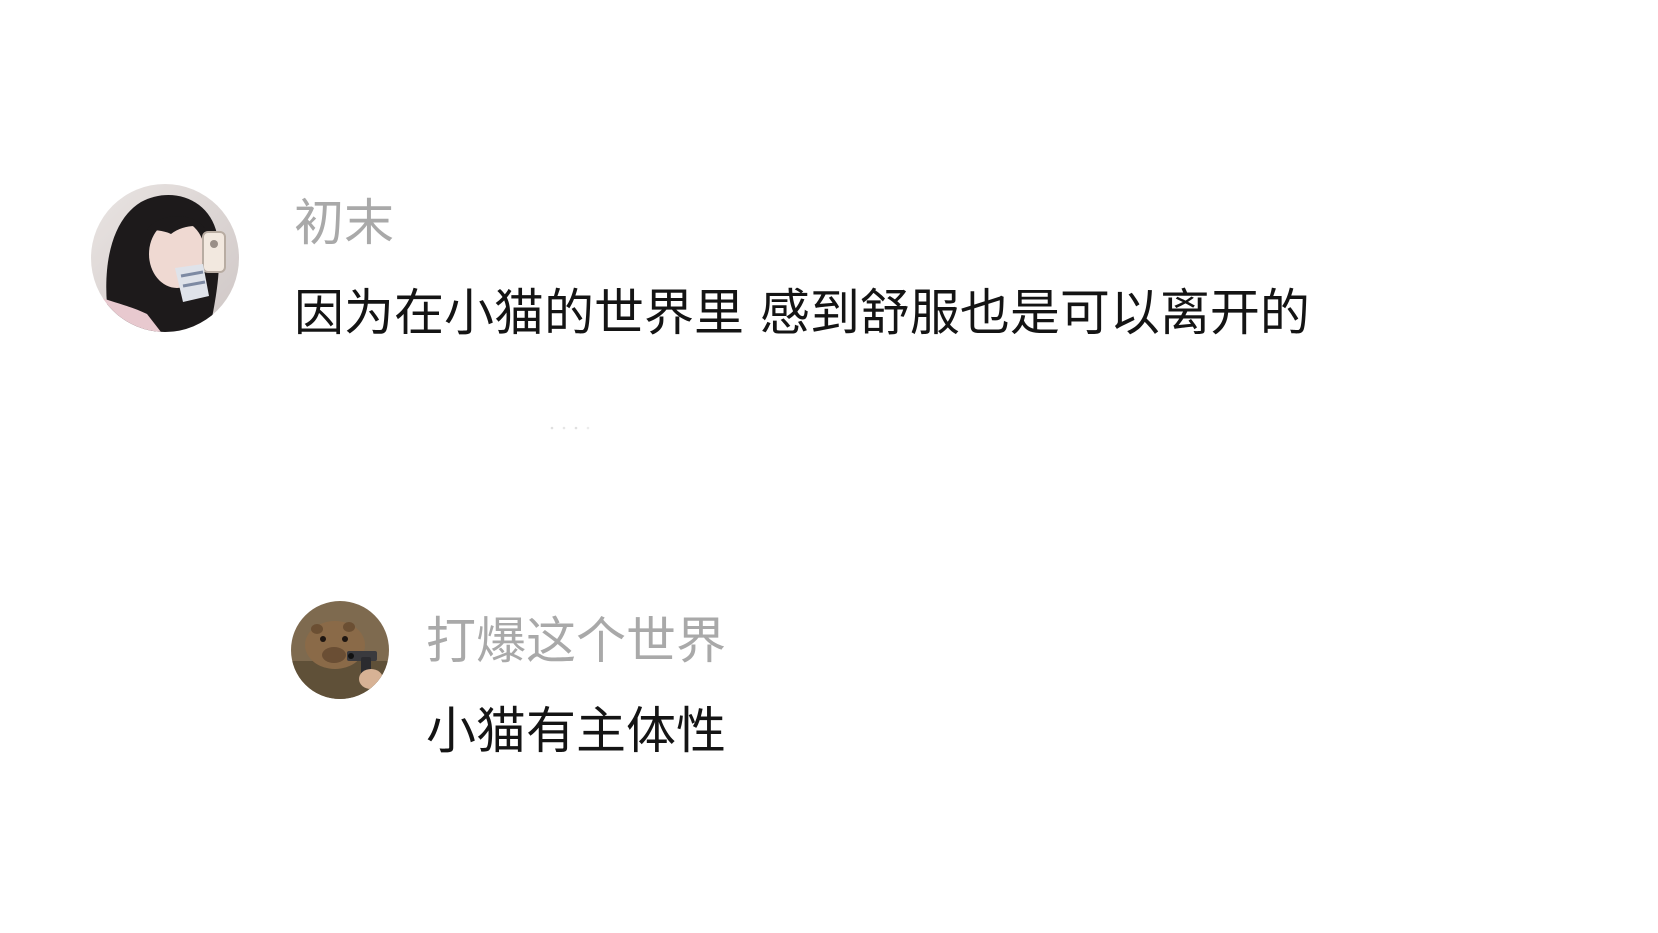 The height and width of the screenshot is (933, 1658). What do you see at coordinates (576, 641) in the screenshot?
I see `reply-username: 打爆这个世界` at bounding box center [576, 641].